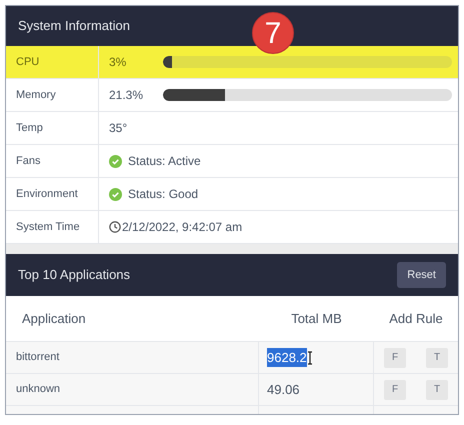 This screenshot has height=425, width=464. I want to click on row-value: Status: Good, so click(163, 194).